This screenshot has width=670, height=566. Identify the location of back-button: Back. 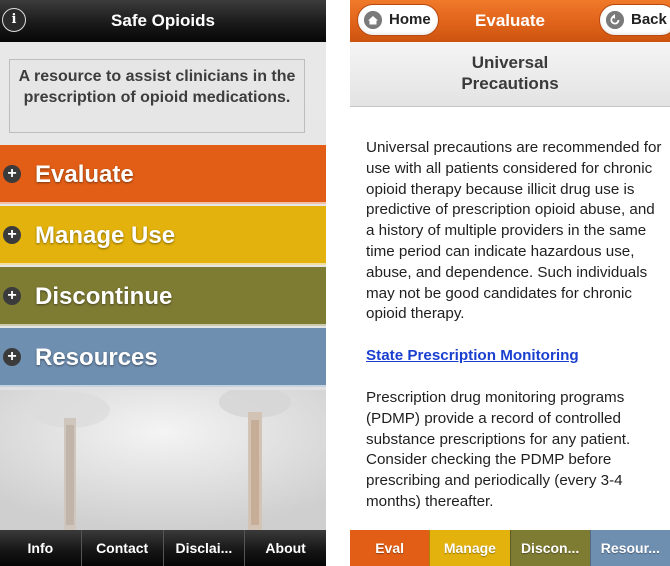
(634, 20).